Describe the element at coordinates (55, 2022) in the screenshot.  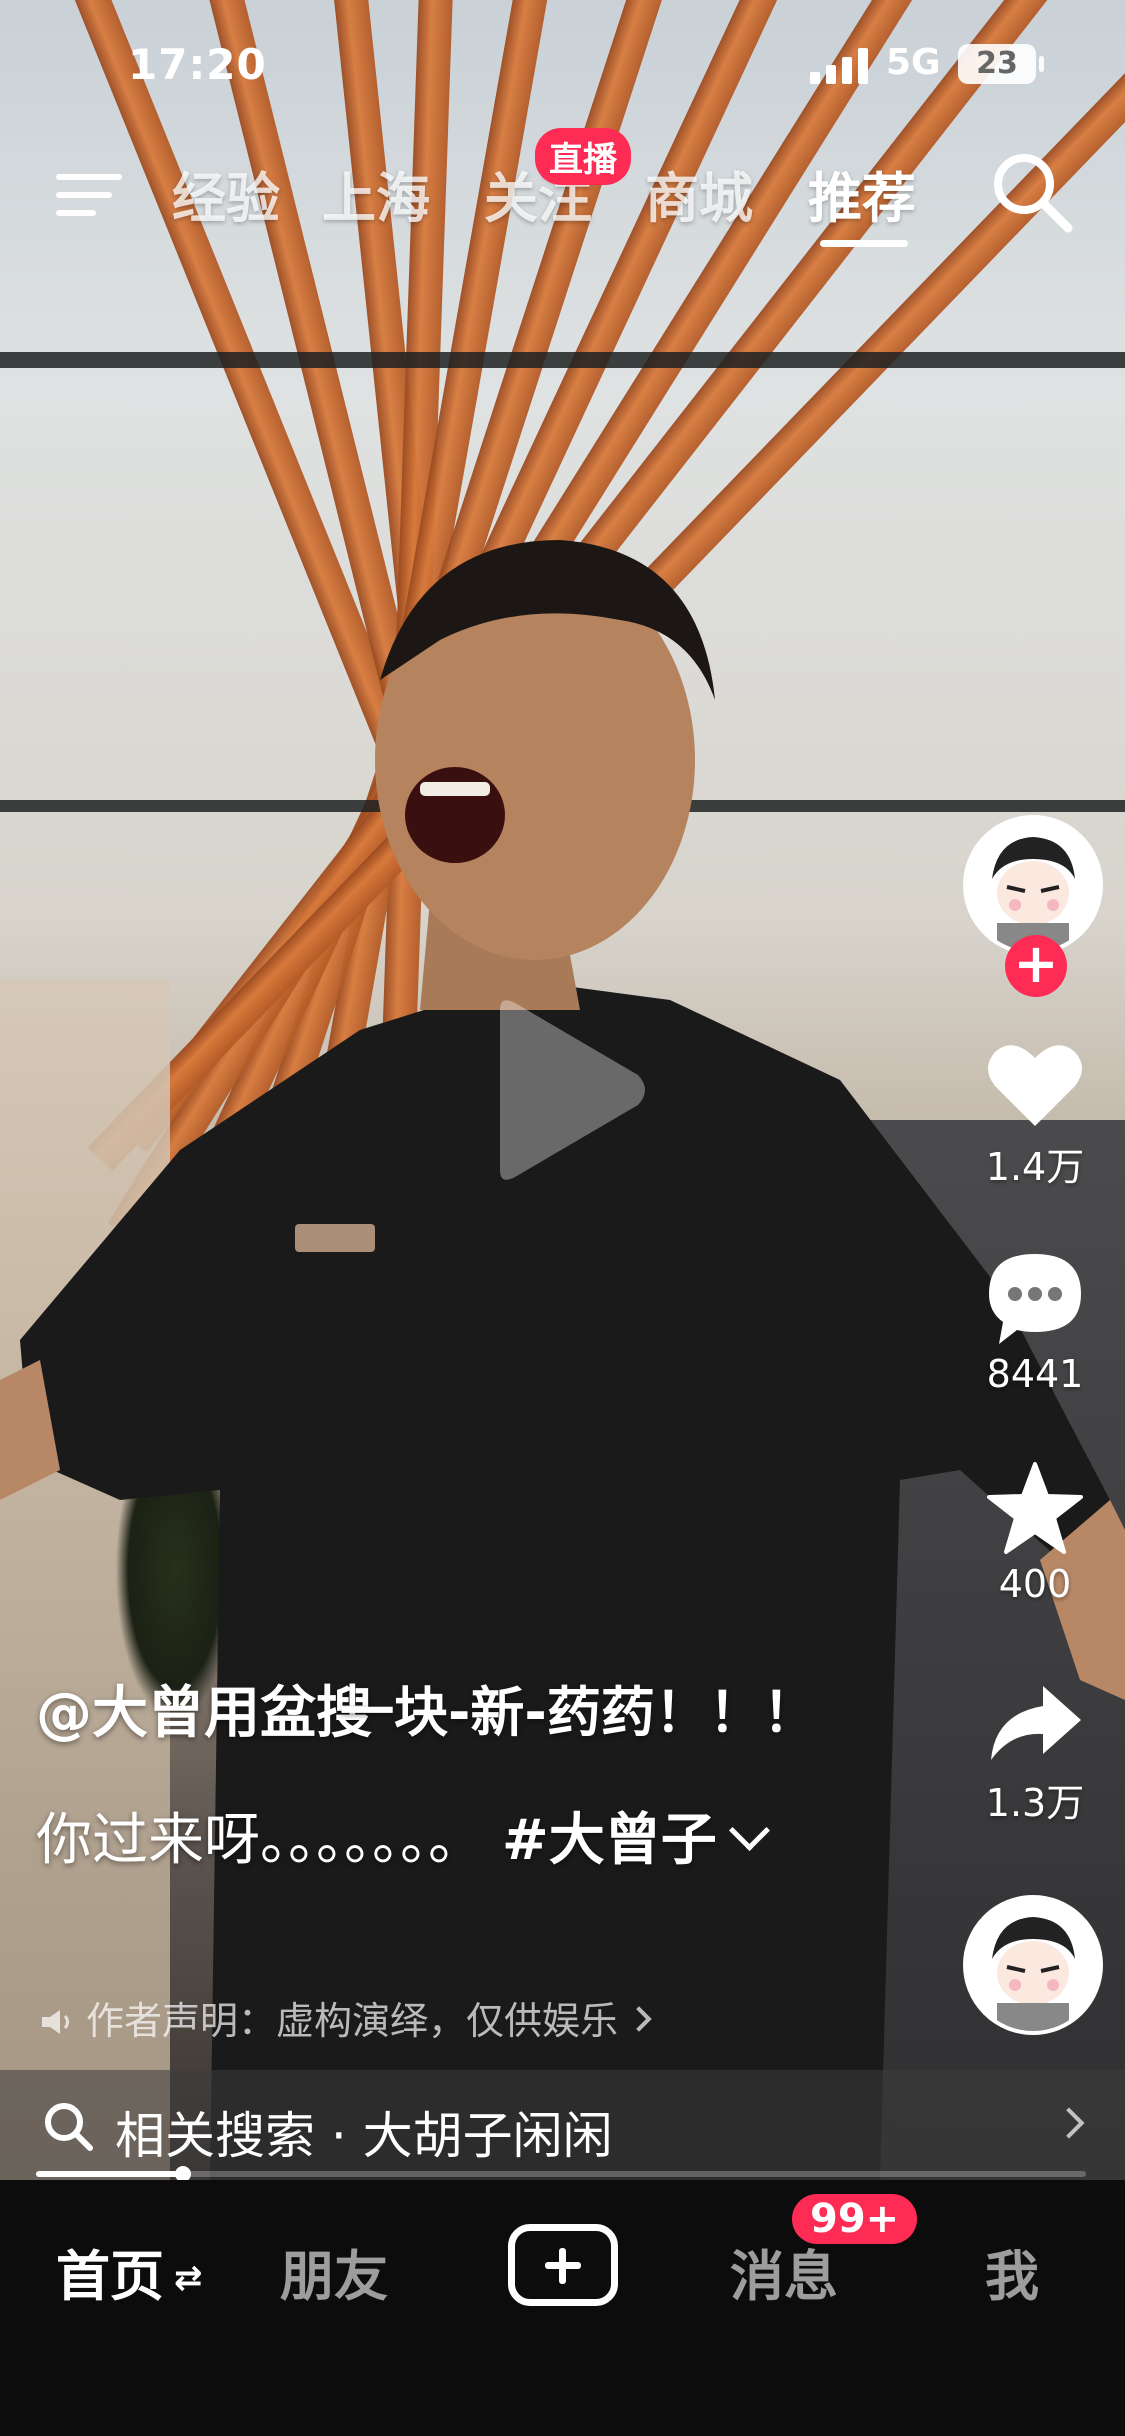
I see `speaker-icon` at that location.